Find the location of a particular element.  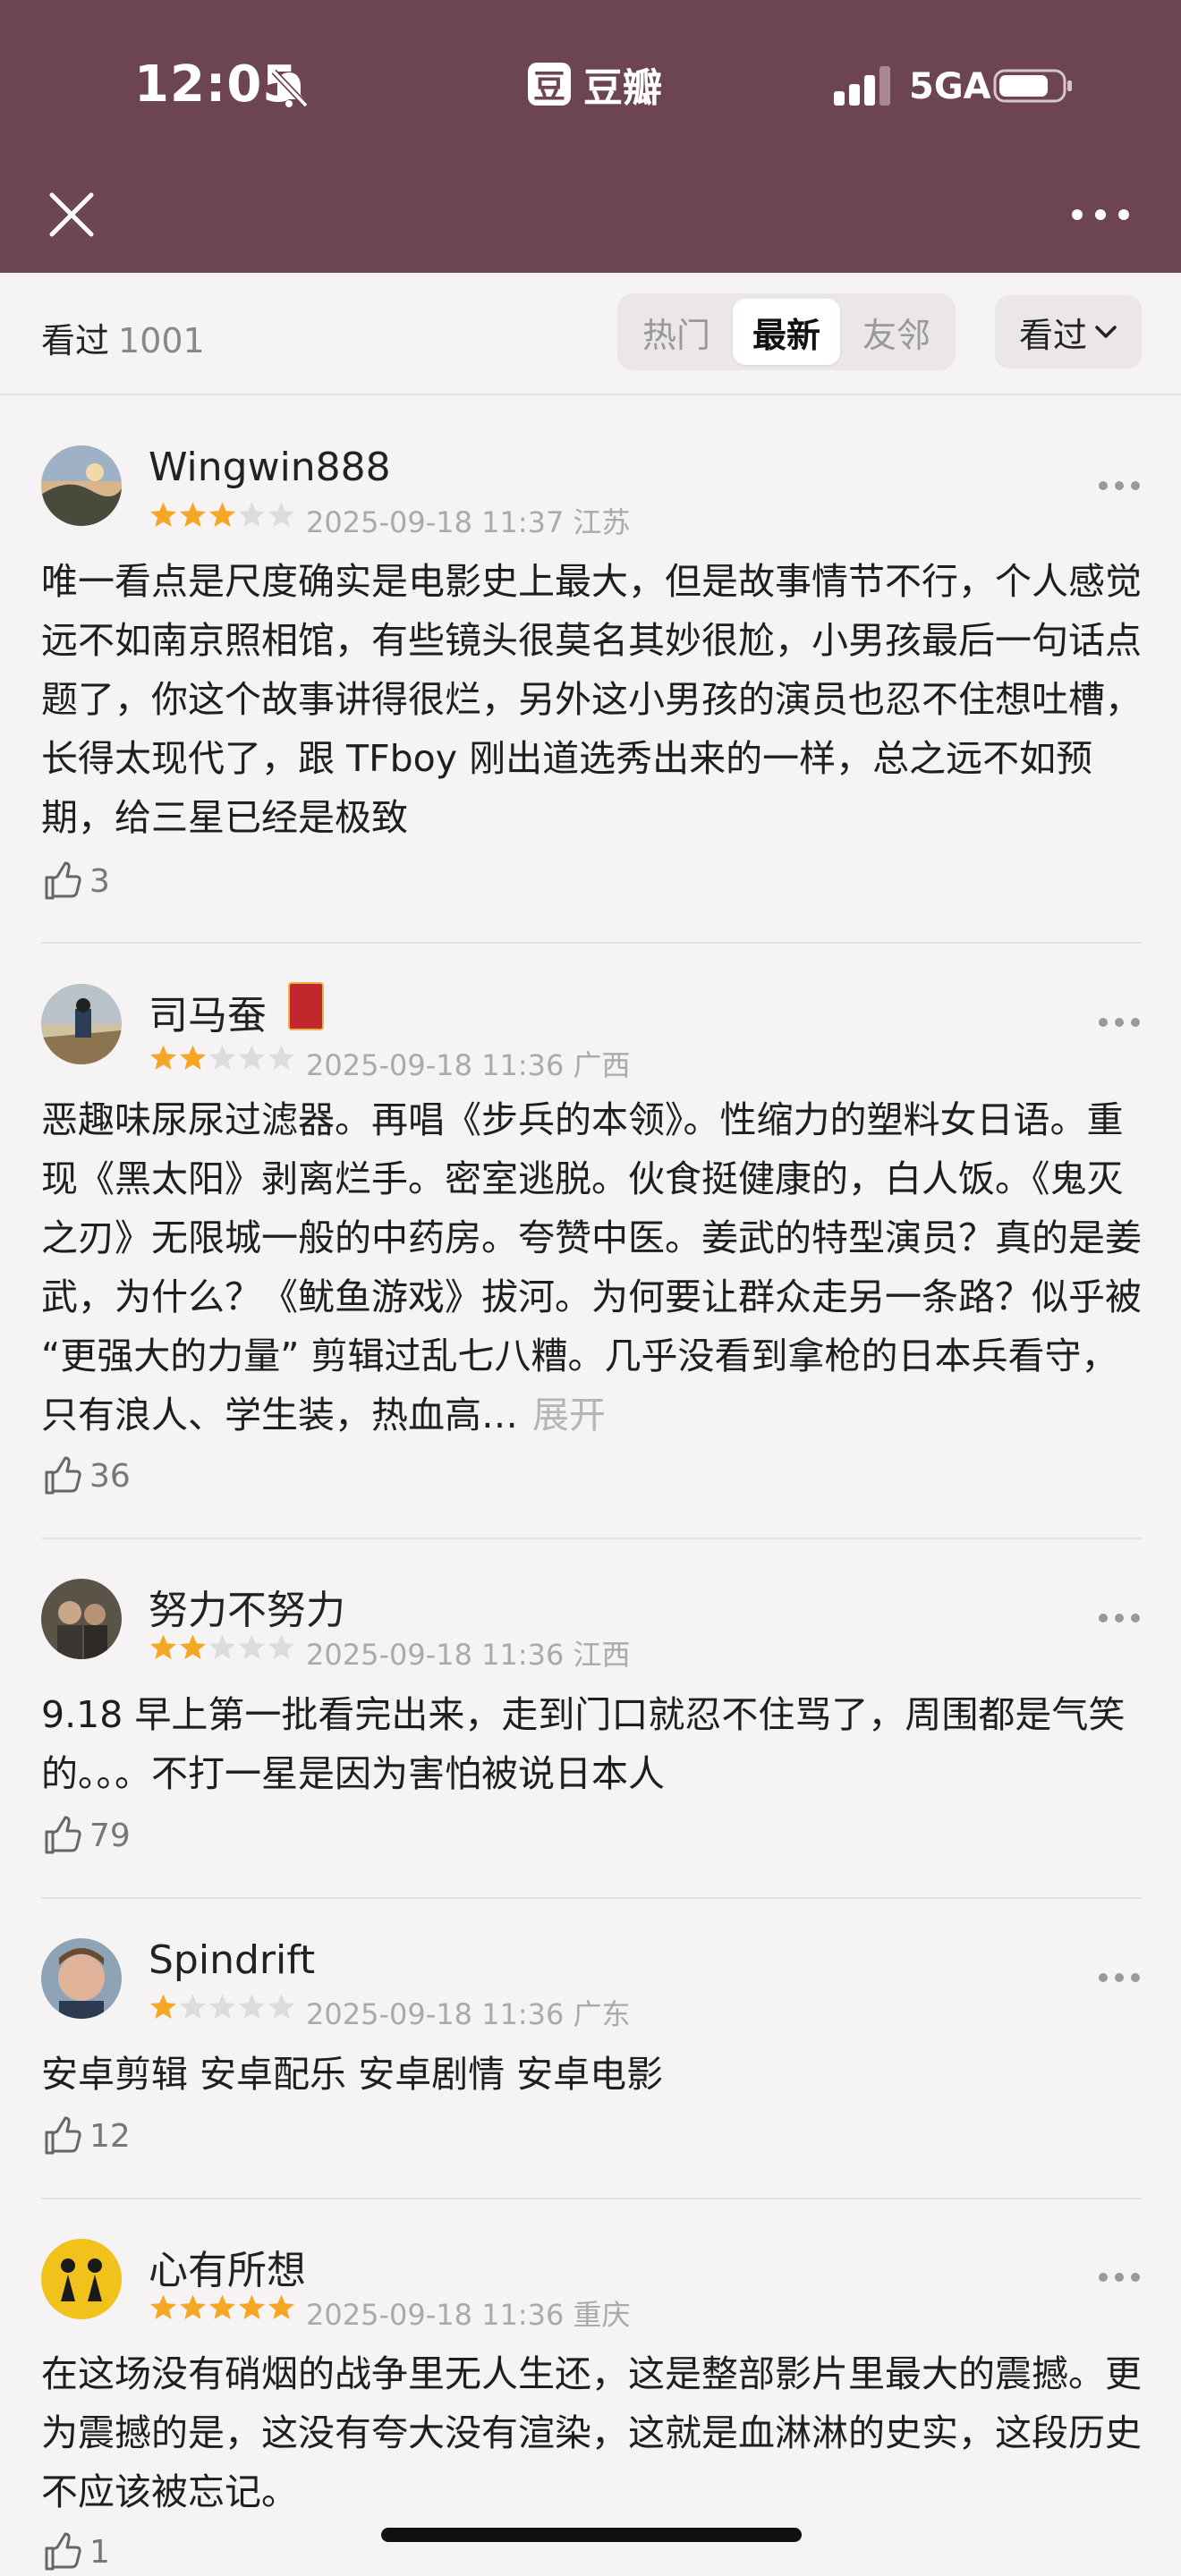

home-indicator is located at coordinates (591, 2535).